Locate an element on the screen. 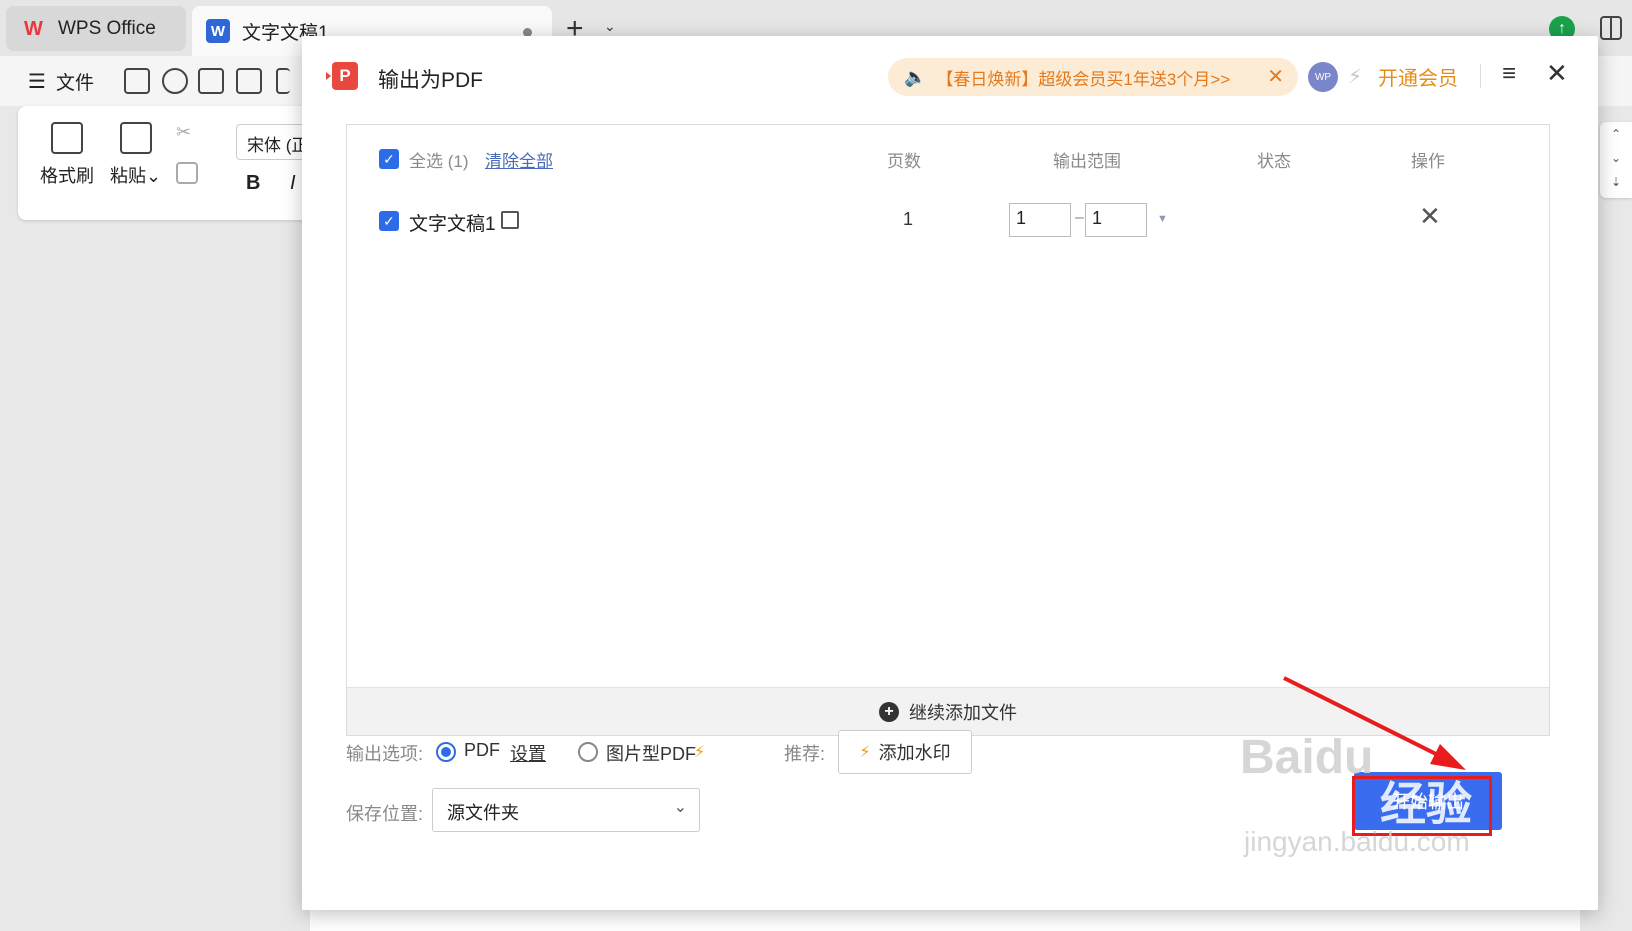  paste-chevron-icon: ⌄ is located at coordinates (154, 176).